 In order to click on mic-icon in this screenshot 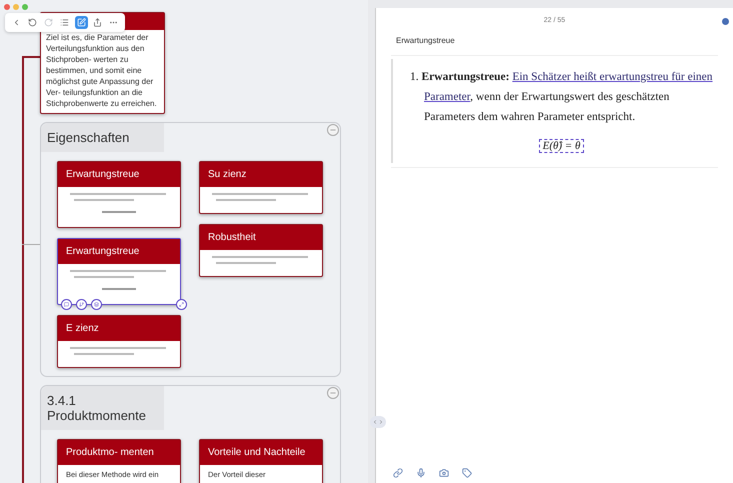, I will do `click(421, 473)`.